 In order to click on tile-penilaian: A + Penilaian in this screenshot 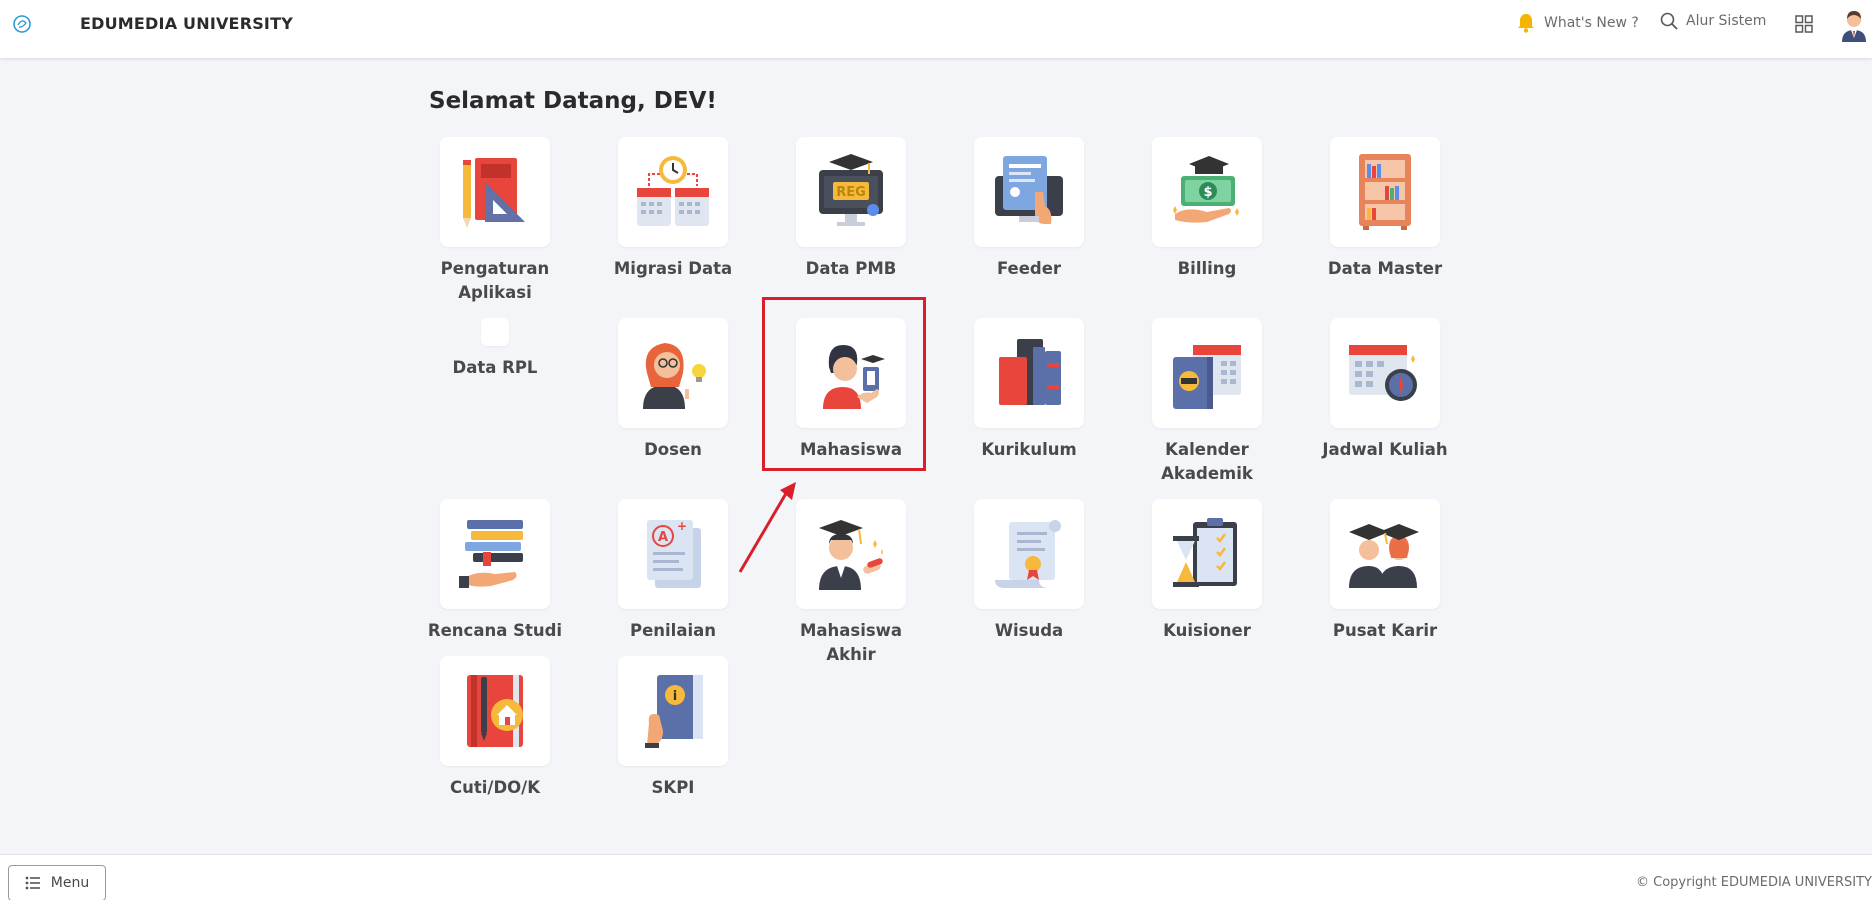, I will do `click(673, 571)`.